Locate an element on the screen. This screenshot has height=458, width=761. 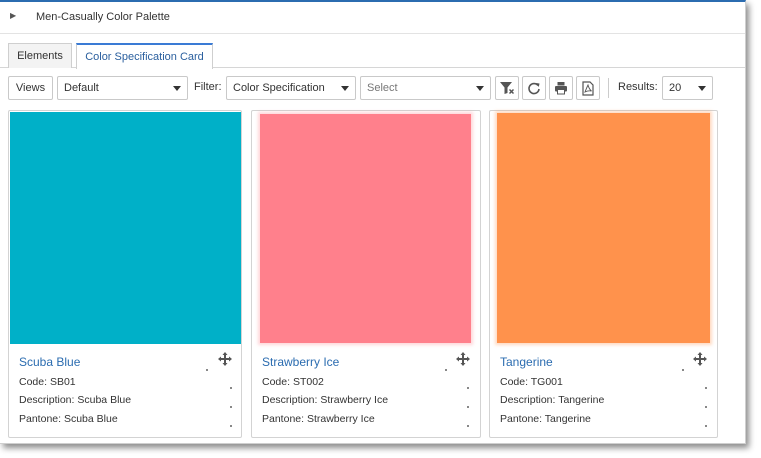
clear-filter-button is located at coordinates (507, 88).